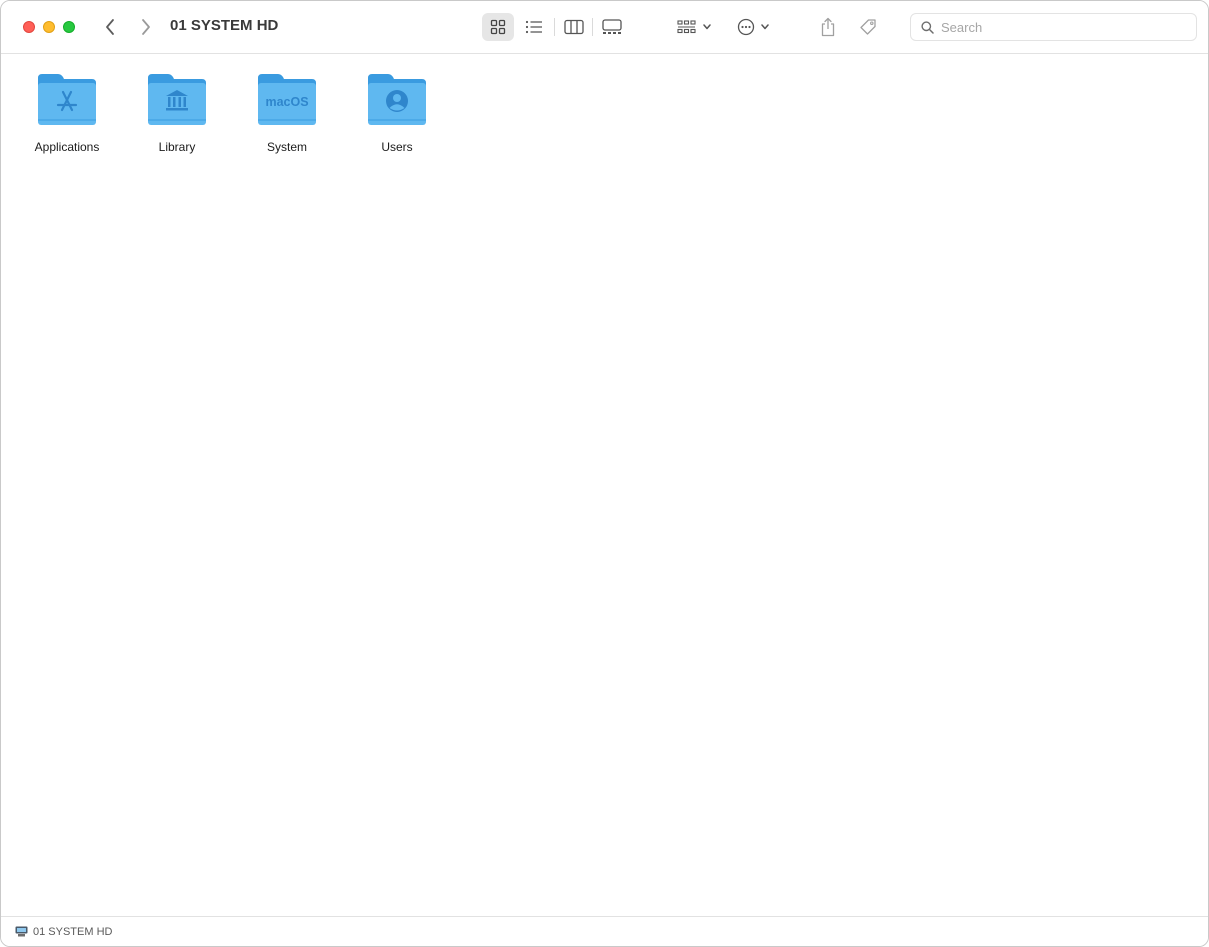 This screenshot has width=1209, height=947. Describe the element at coordinates (49, 27) in the screenshot. I see `minimize-button` at that location.